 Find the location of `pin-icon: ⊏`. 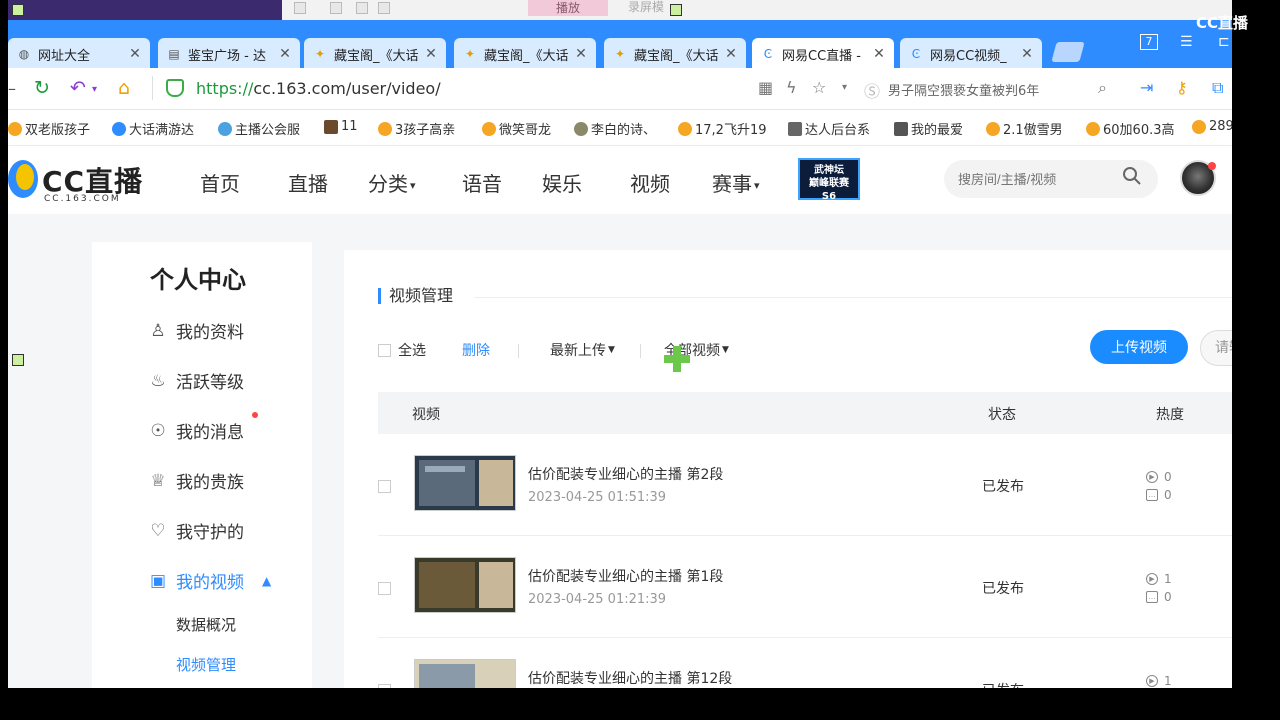

pin-icon: ⊏ is located at coordinates (1224, 42).